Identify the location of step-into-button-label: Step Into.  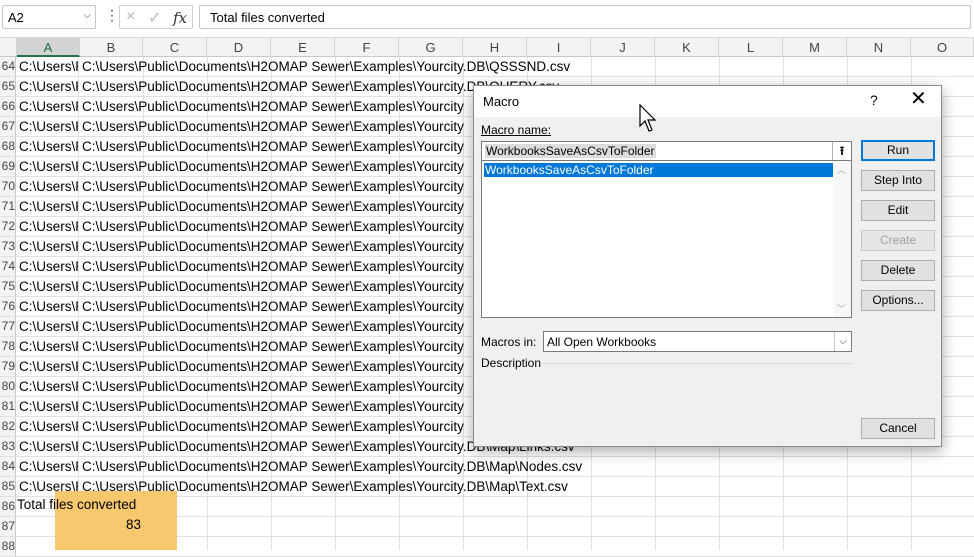
(898, 180).